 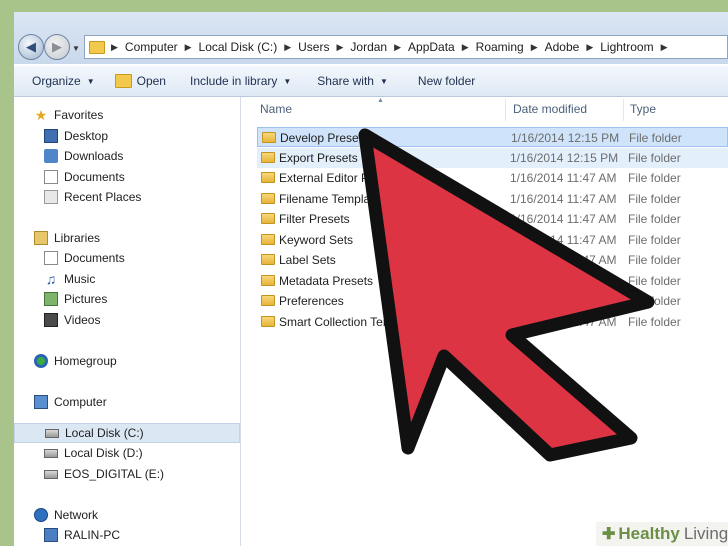 I want to click on sidebar-item-music: ♫ Music, so click(x=70, y=279).